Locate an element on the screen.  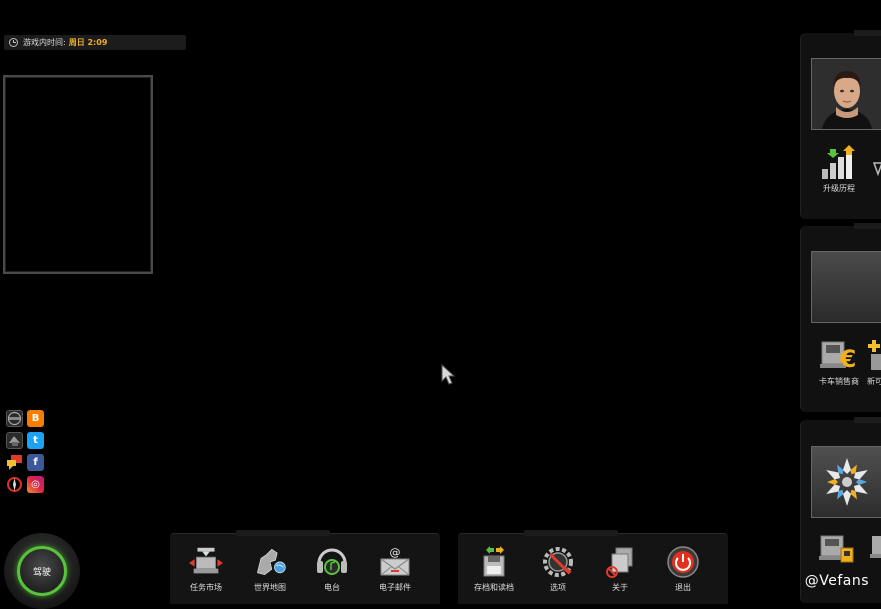
truck-dealer-icon: € is located at coordinates (838, 357).